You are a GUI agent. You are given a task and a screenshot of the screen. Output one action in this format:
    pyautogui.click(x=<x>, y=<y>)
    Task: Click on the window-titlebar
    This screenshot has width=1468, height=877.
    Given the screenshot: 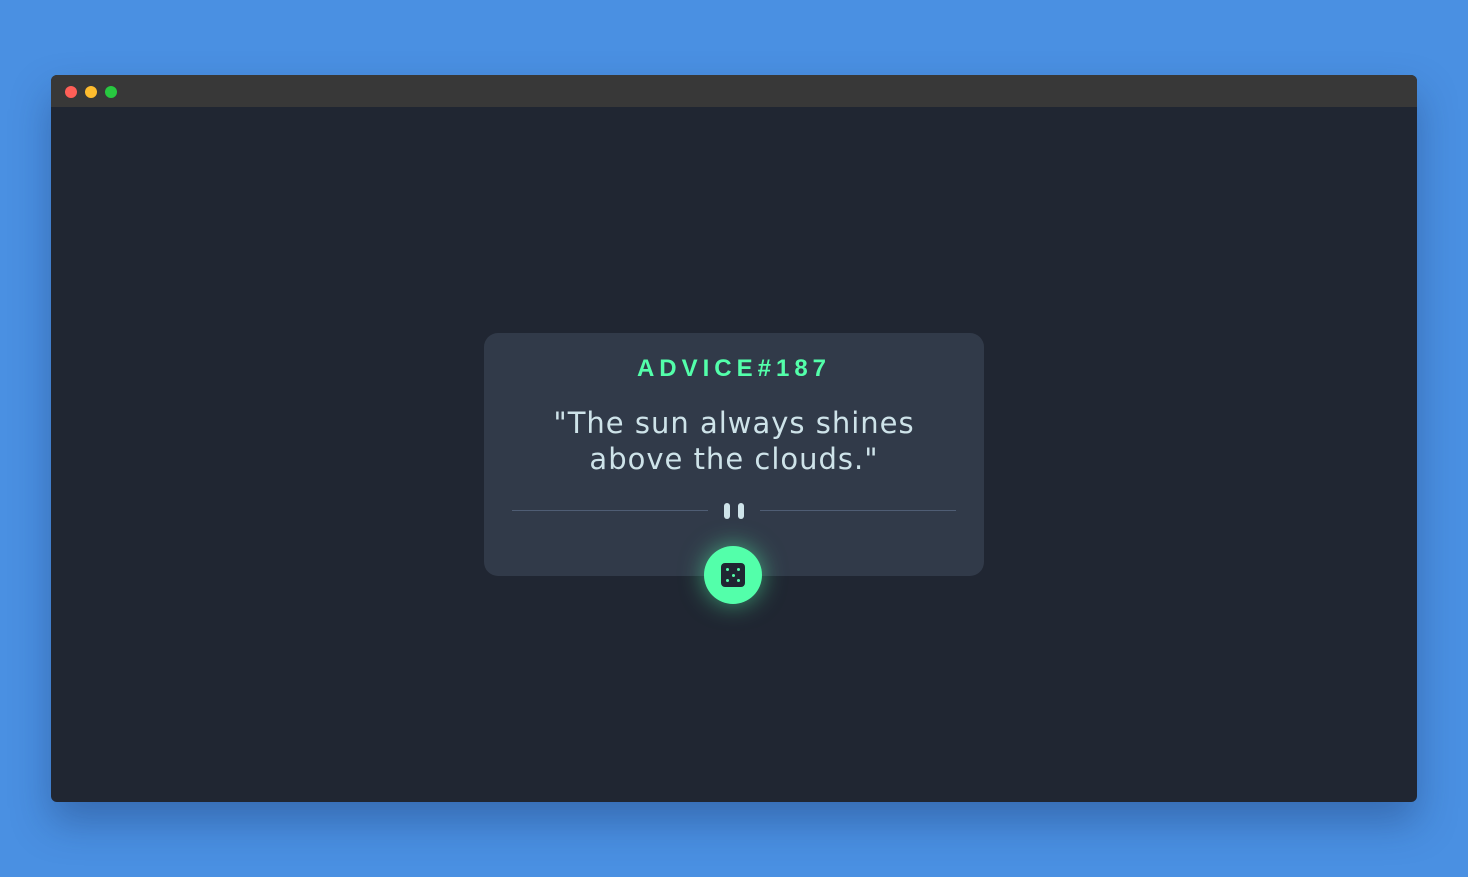 What is the action you would take?
    pyautogui.click(x=734, y=91)
    